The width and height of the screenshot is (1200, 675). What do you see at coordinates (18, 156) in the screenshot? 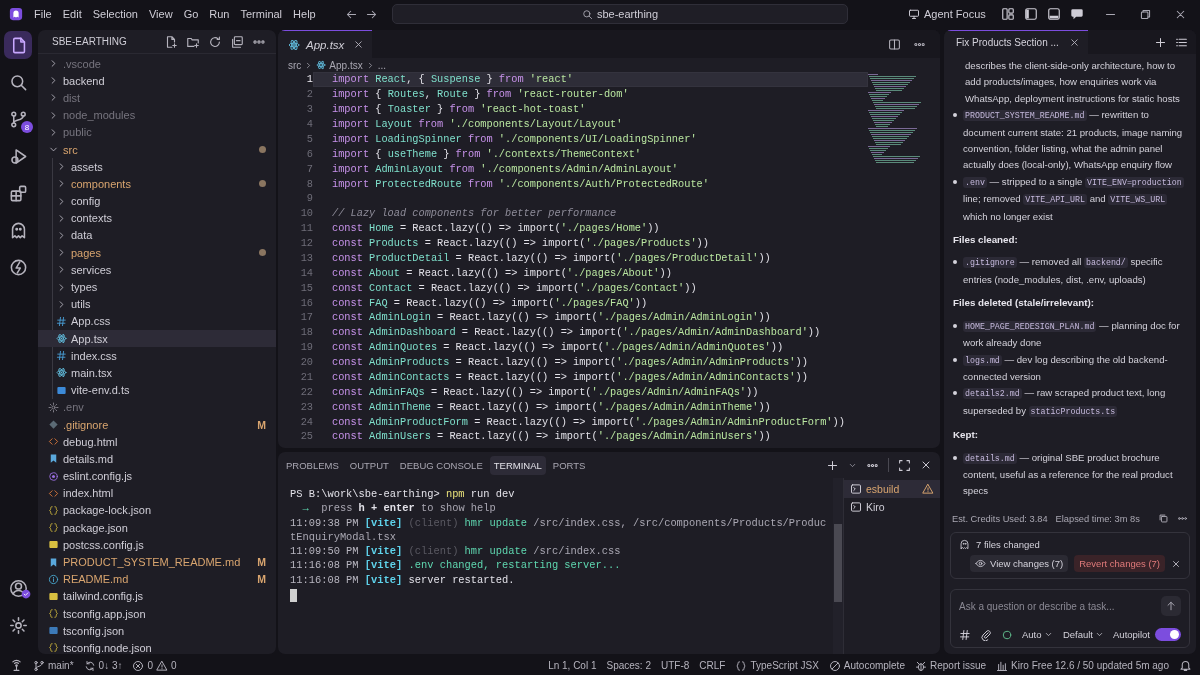
I see `run-debug-icon` at bounding box center [18, 156].